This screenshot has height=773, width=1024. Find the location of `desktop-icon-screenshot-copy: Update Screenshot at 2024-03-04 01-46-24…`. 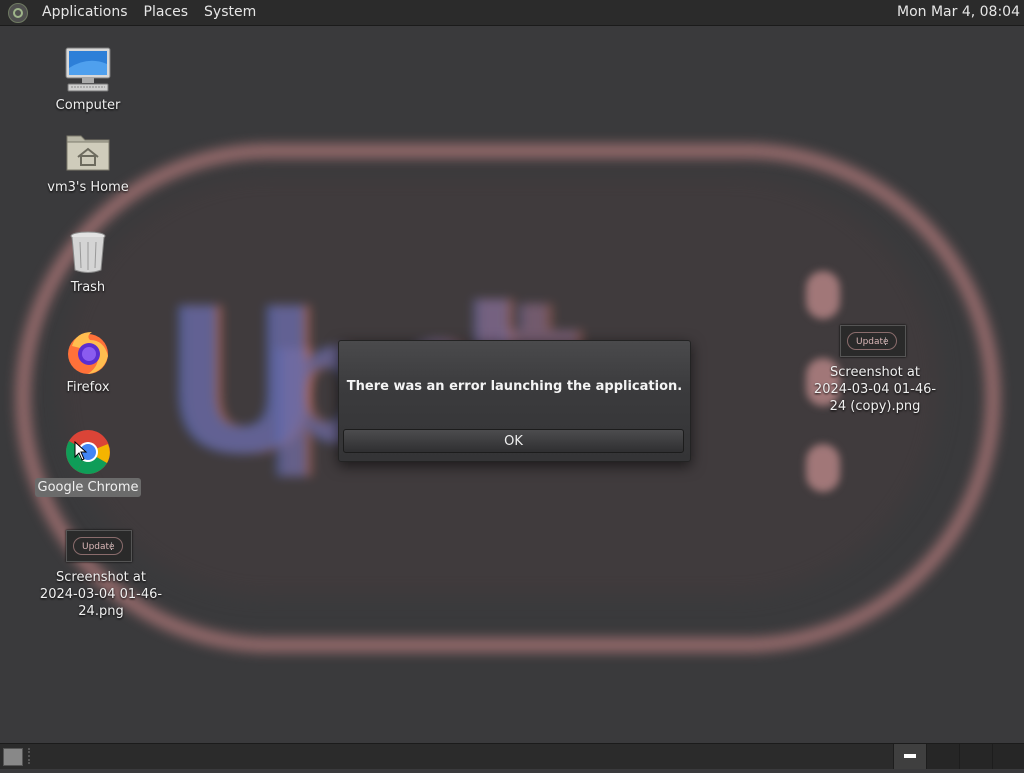

desktop-icon-screenshot-copy: Update Screenshot at 2024-03-04 01-46-24… is located at coordinates (873, 370).